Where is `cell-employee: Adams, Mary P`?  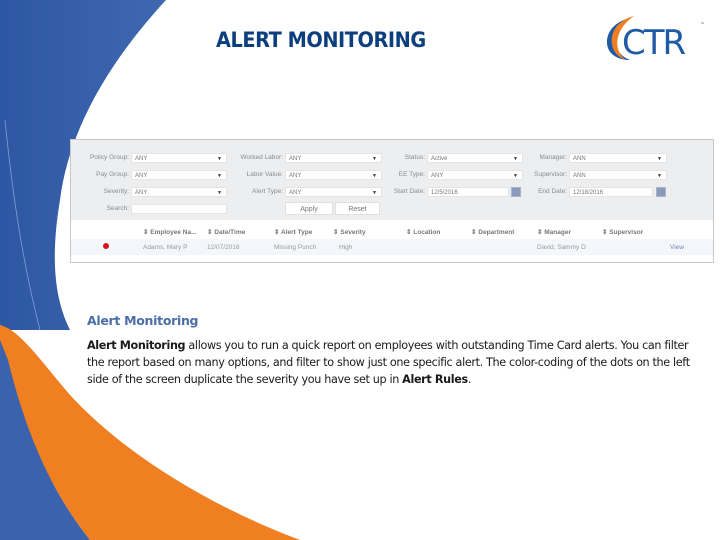 cell-employee: Adams, Mary P is located at coordinates (165, 247).